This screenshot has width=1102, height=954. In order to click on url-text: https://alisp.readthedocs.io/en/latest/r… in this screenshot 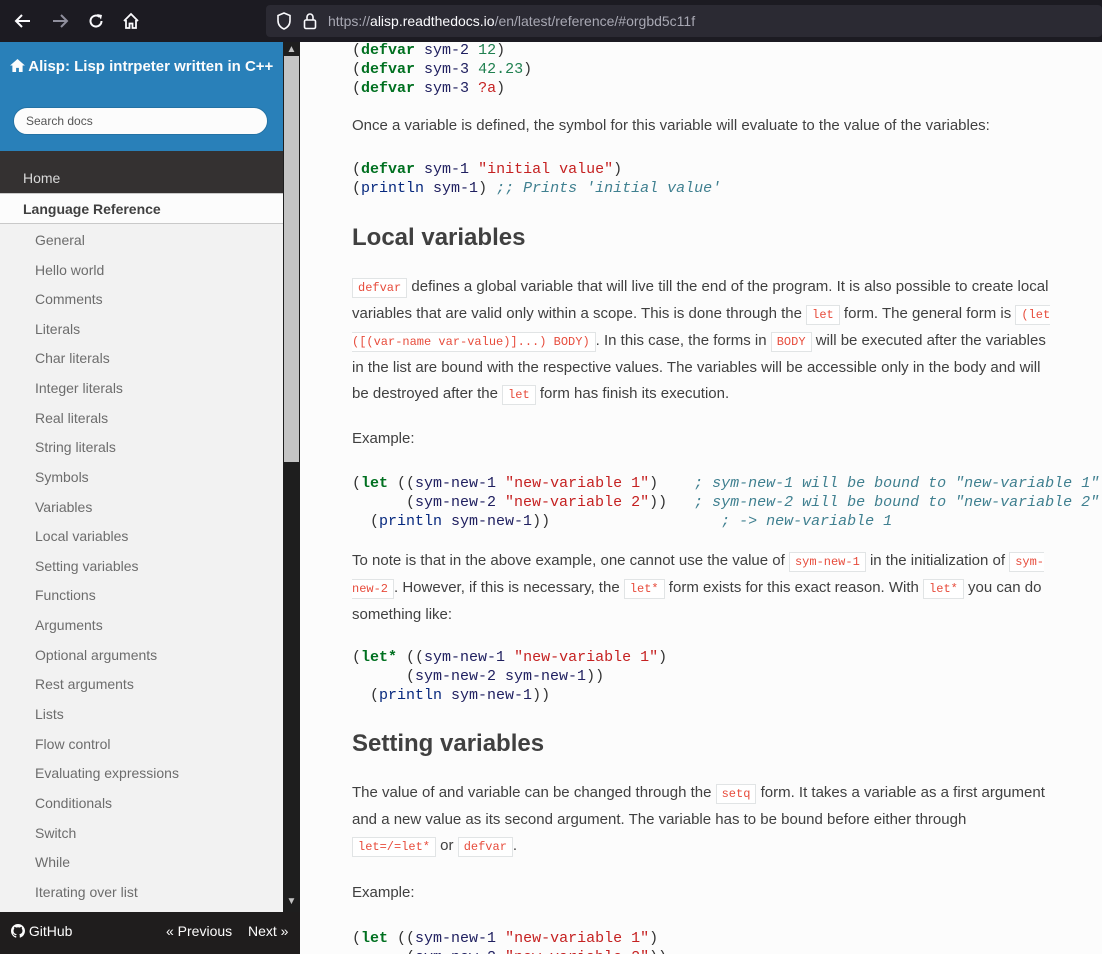, I will do `click(511, 21)`.